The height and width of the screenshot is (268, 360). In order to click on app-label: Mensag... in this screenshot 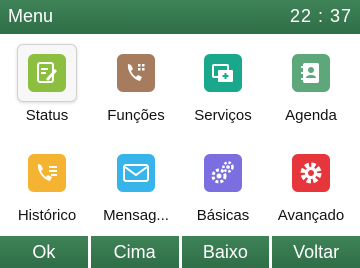, I will do `click(136, 215)`.